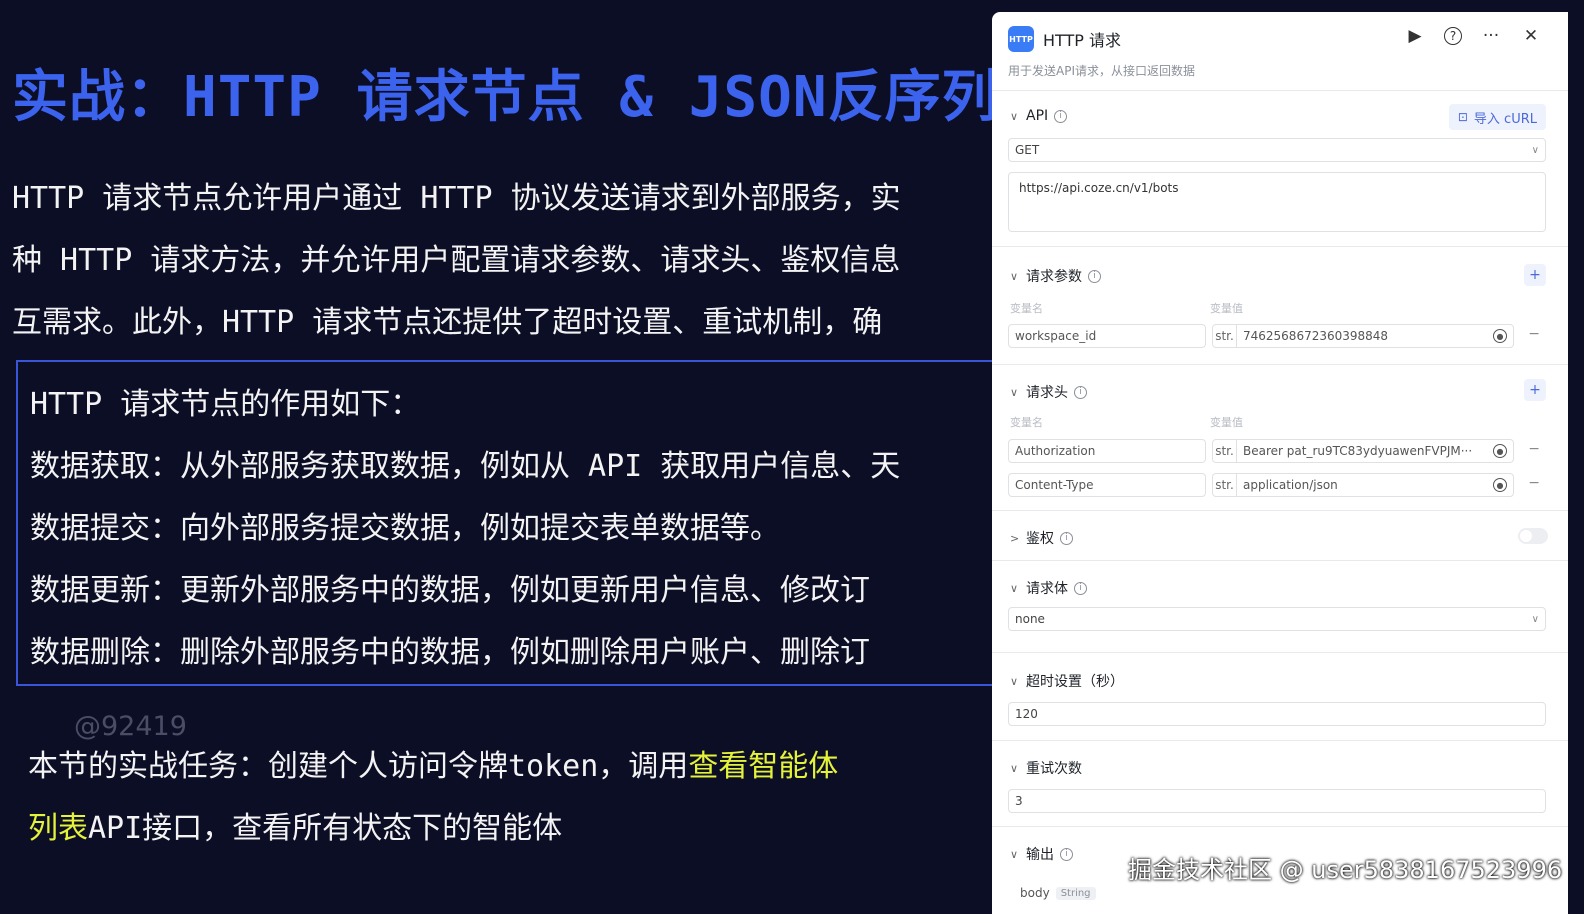  I want to click on import-curl-label: 导入 cURL, so click(1505, 119).